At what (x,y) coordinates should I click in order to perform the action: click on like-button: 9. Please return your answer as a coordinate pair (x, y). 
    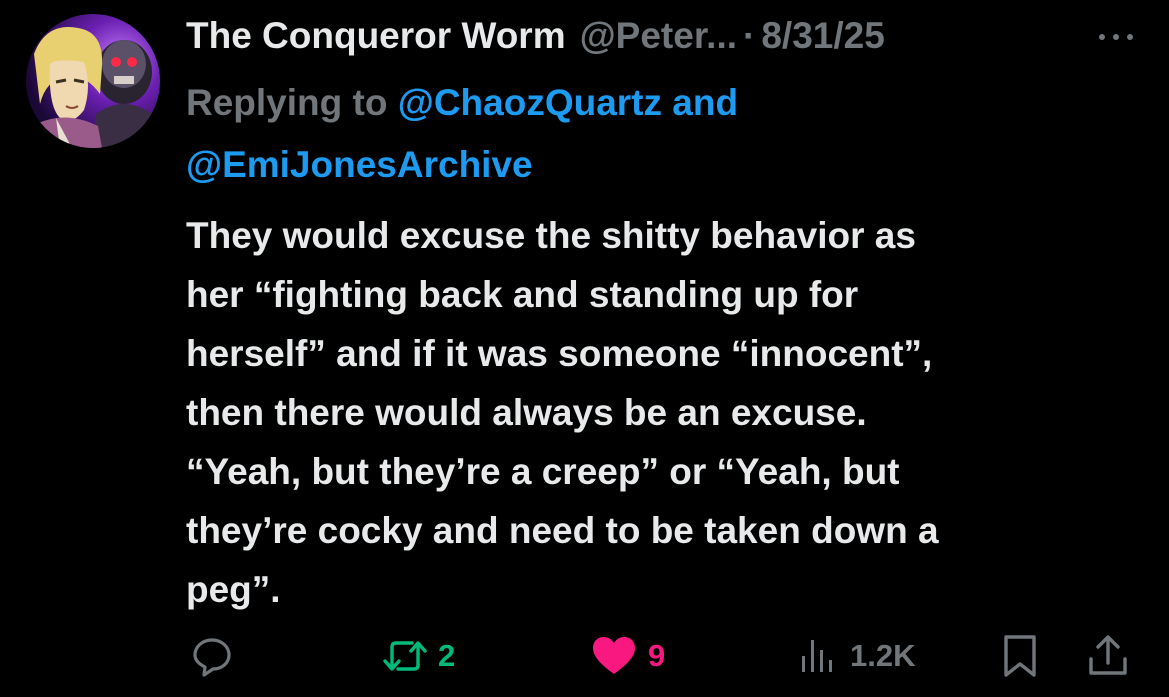
    Looking at the image, I should click on (627, 656).